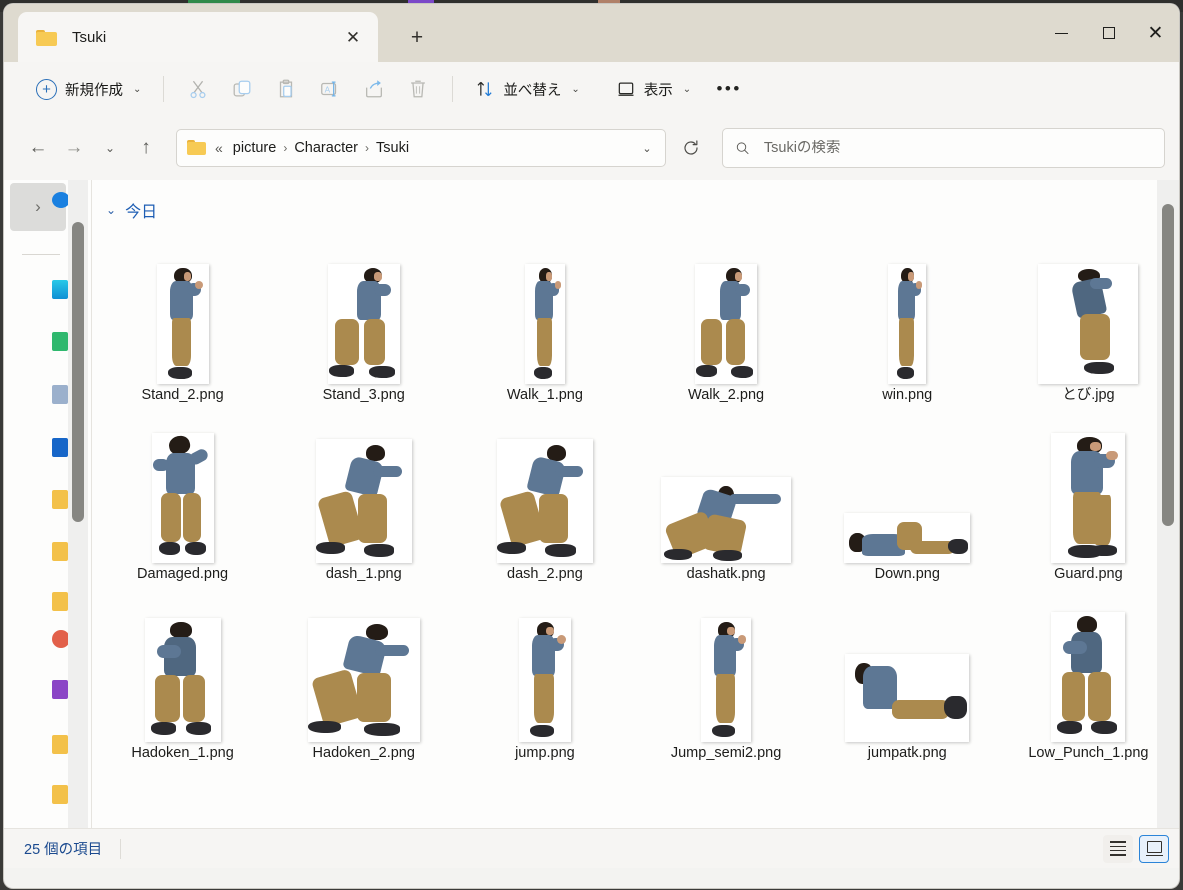  Describe the element at coordinates (255, 148) in the screenshot. I see `breadcrumb-item-picture: picture` at that location.